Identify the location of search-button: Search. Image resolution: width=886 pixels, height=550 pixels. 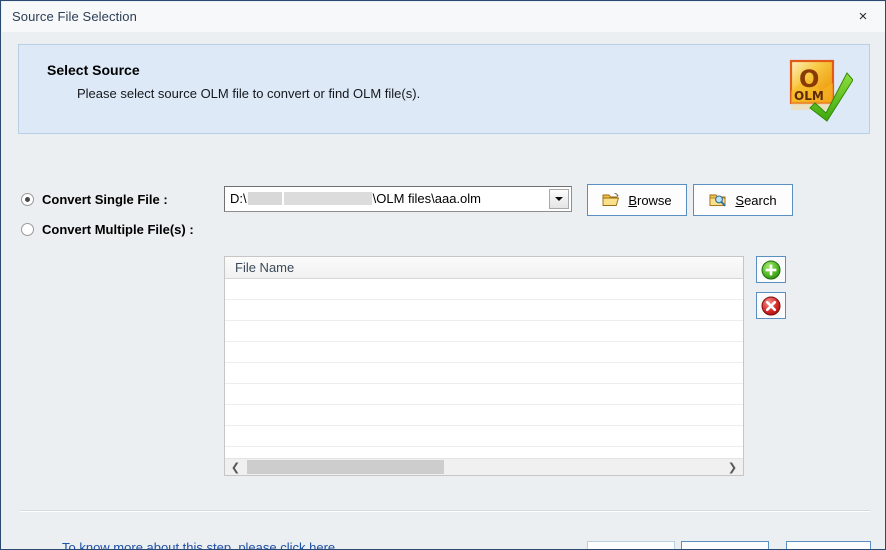
(743, 200).